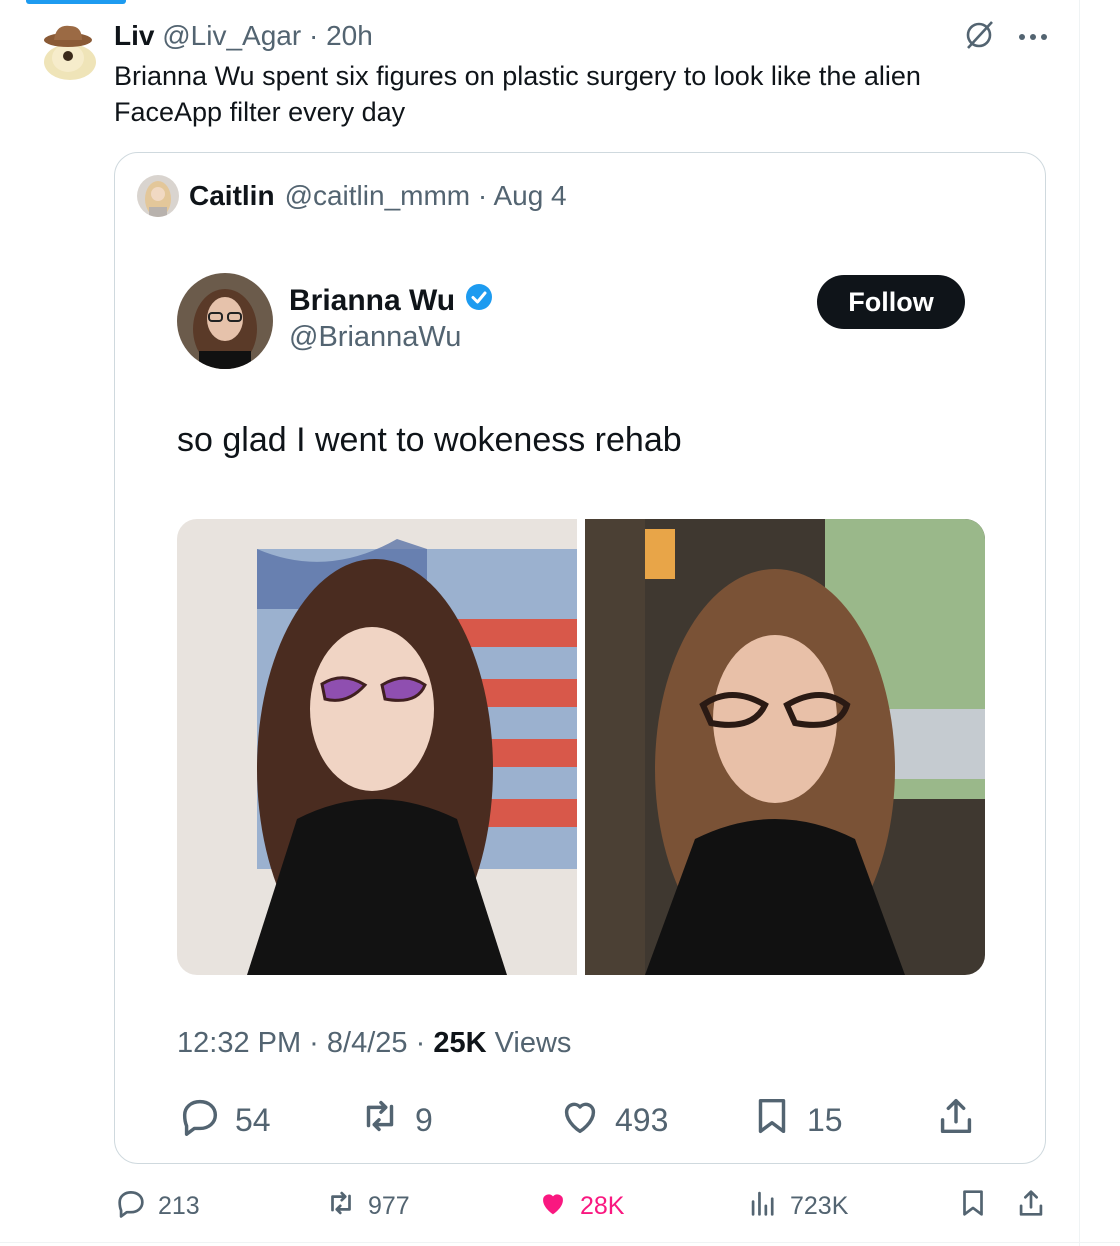 The height and width of the screenshot is (1246, 1120). Describe the element at coordinates (429, 440) in the screenshot. I see `embedded-tweet-text: so glad I went to wokeness rehab` at that location.